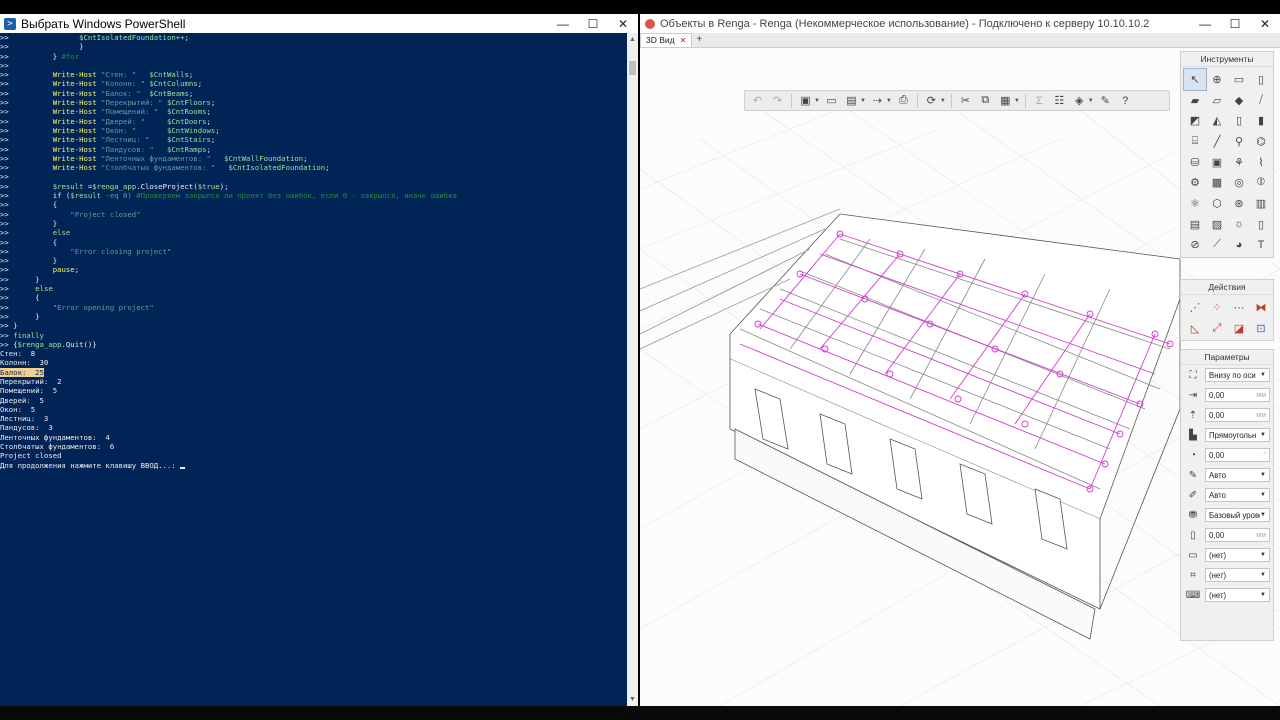 Image resolution: width=1280 pixels, height=720 pixels. I want to click on orbit-icon: ⟳, so click(931, 100).